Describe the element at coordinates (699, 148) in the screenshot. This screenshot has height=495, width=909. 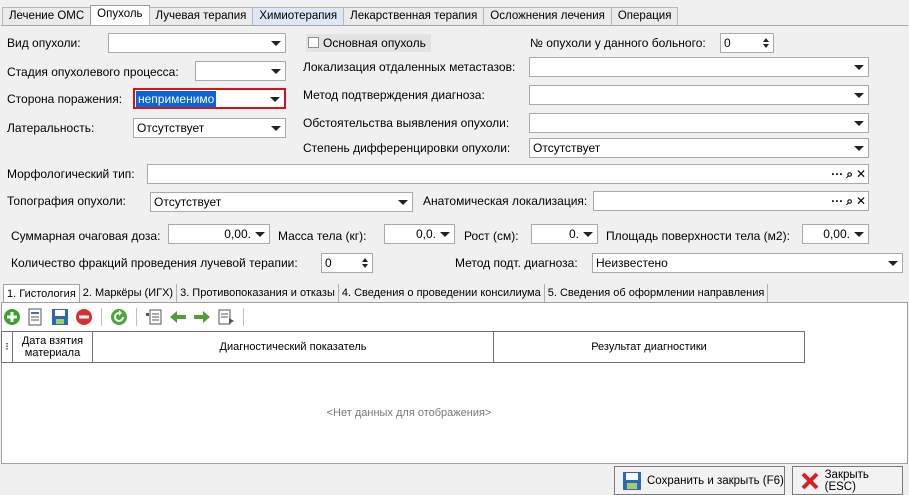
I see `differentiation-combo: Отсутствует` at that location.